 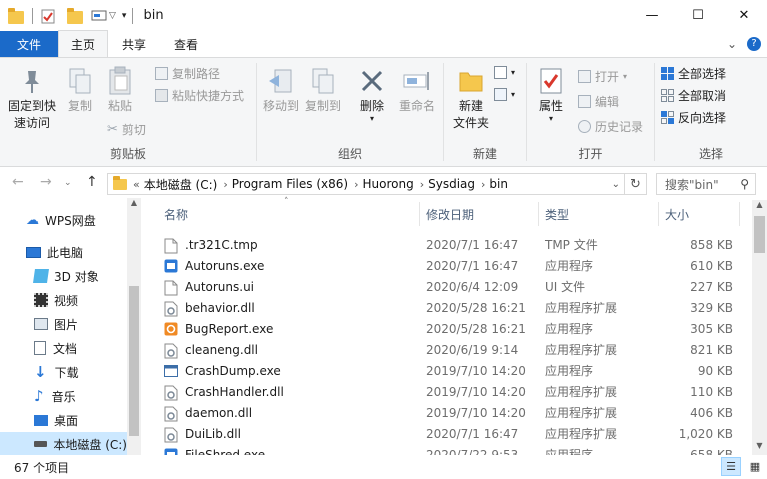 I want to click on breadcrumb-program-files: Program Files (x86), so click(x=290, y=184).